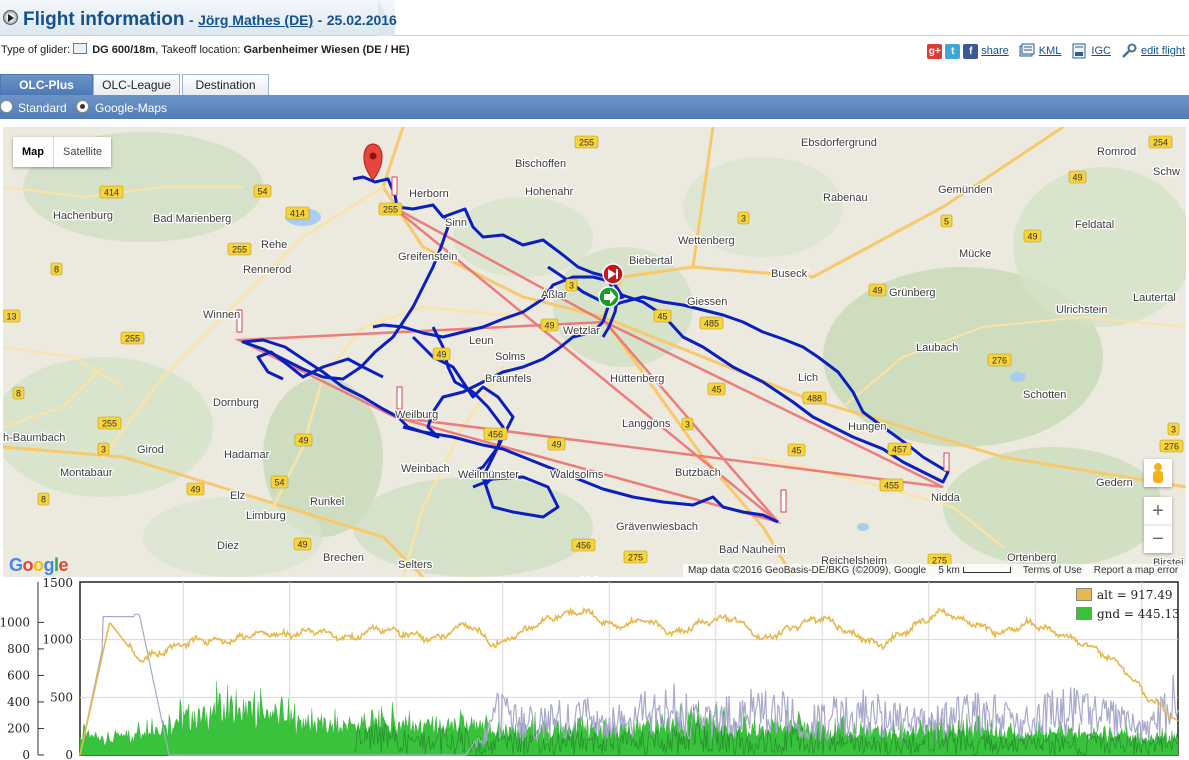 Image resolution: width=1189 pixels, height=760 pixels. I want to click on map-place-label: Dornburg, so click(236, 403).